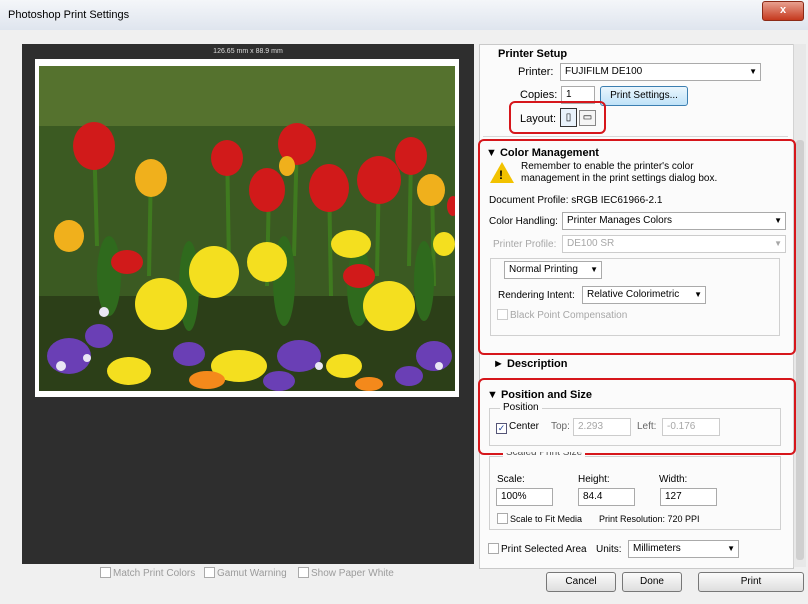 This screenshot has width=808, height=604. I want to click on layout-highlight-box, so click(557, 117).